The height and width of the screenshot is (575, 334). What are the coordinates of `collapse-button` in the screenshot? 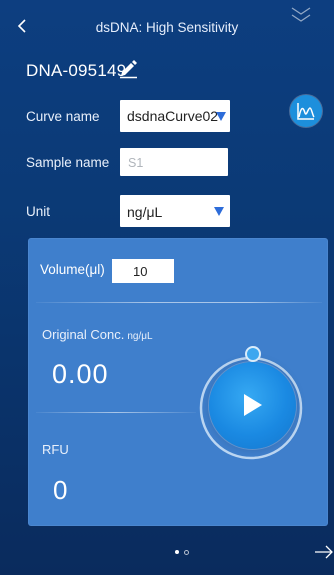 It's located at (301, 16).